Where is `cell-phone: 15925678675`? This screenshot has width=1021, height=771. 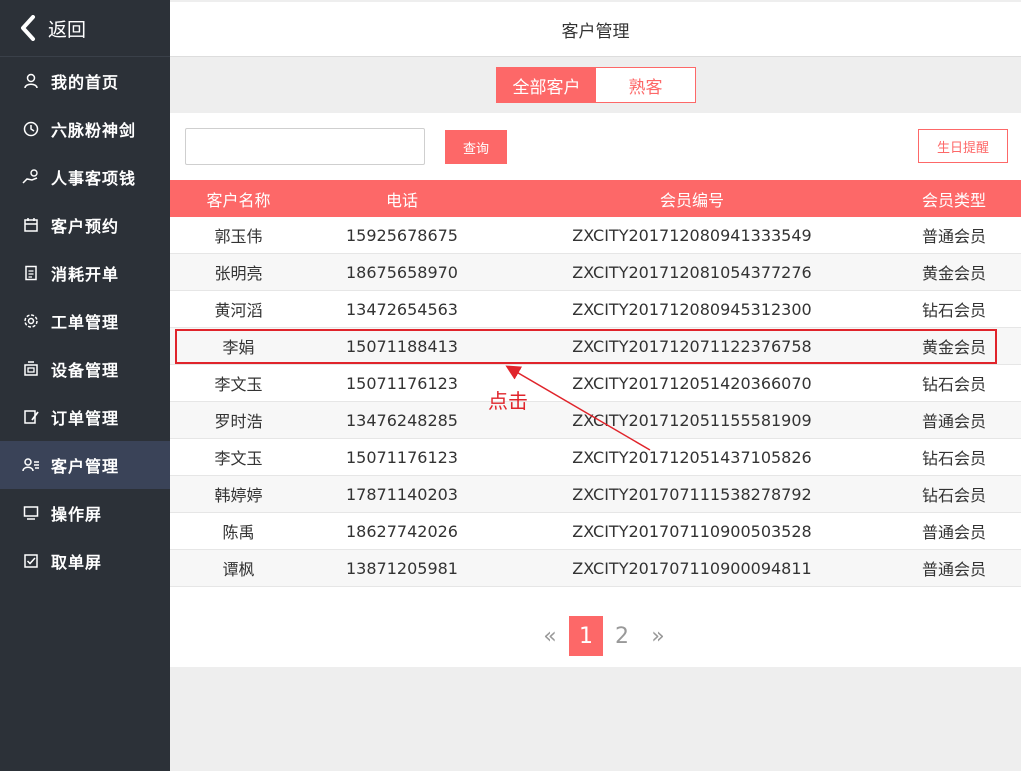 cell-phone: 15925678675 is located at coordinates (402, 235).